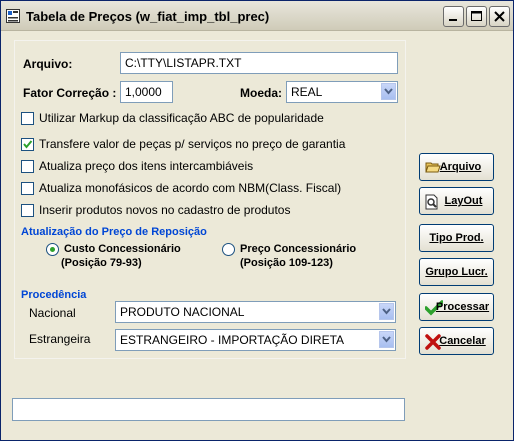 The height and width of the screenshot is (441, 514). Describe the element at coordinates (208, 409) in the screenshot. I see `status-field` at that location.